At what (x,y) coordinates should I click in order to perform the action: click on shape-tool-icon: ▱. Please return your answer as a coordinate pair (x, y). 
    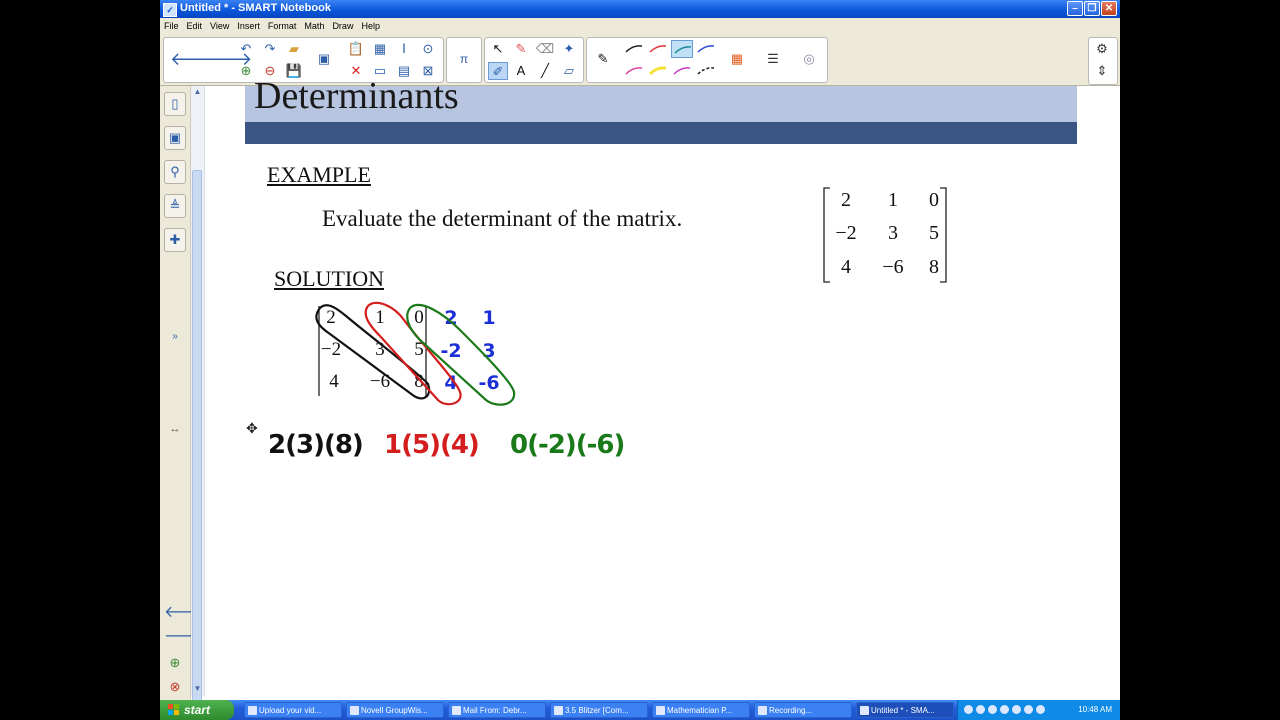
    Looking at the image, I should click on (569, 71).